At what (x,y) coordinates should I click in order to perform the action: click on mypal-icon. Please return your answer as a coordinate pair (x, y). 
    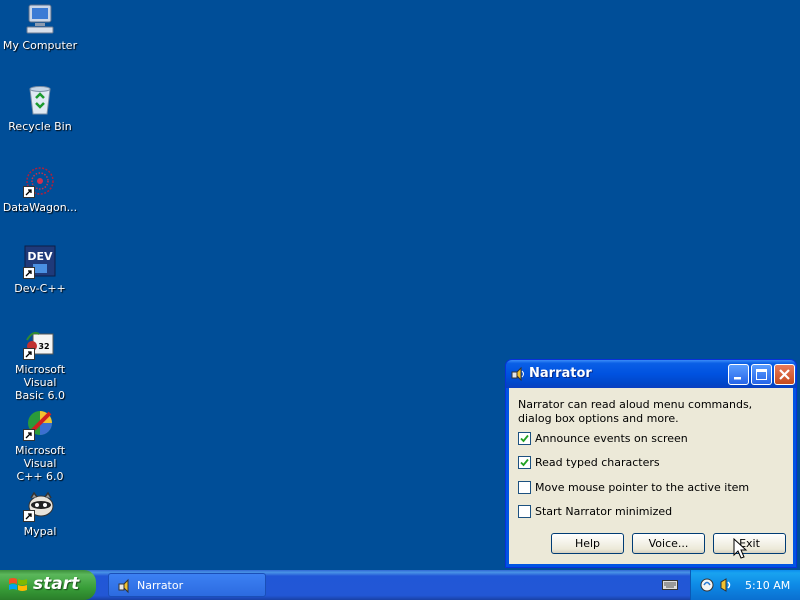
    Looking at the image, I should click on (40, 505).